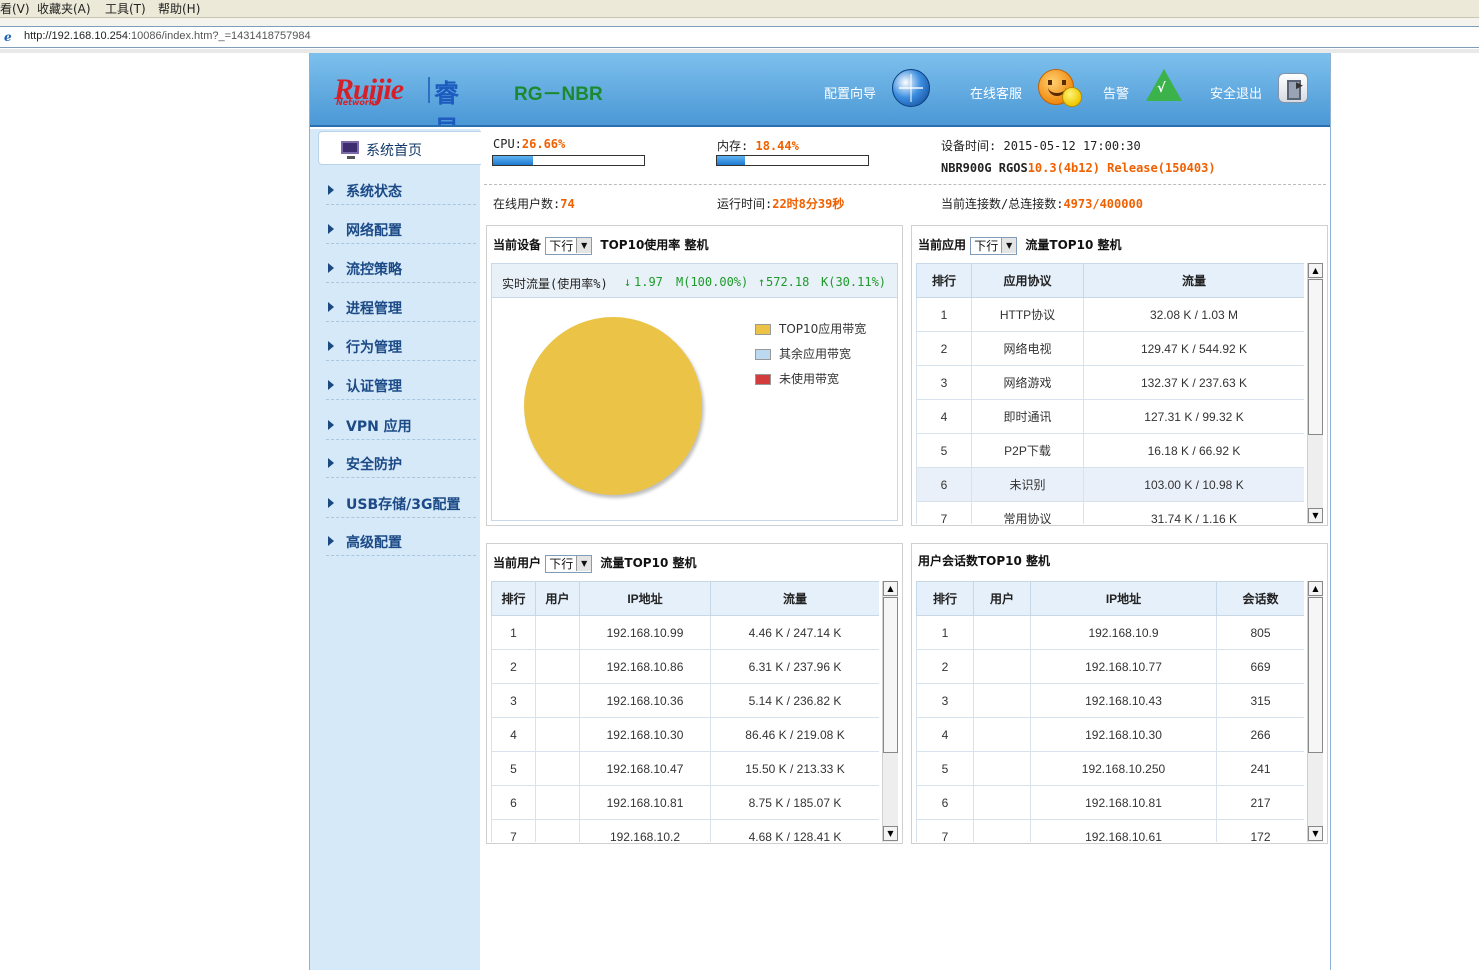 This screenshot has height=970, width=1479. What do you see at coordinates (1002, 204) in the screenshot?
I see `connections-label: 当前连接数/总连接数:` at bounding box center [1002, 204].